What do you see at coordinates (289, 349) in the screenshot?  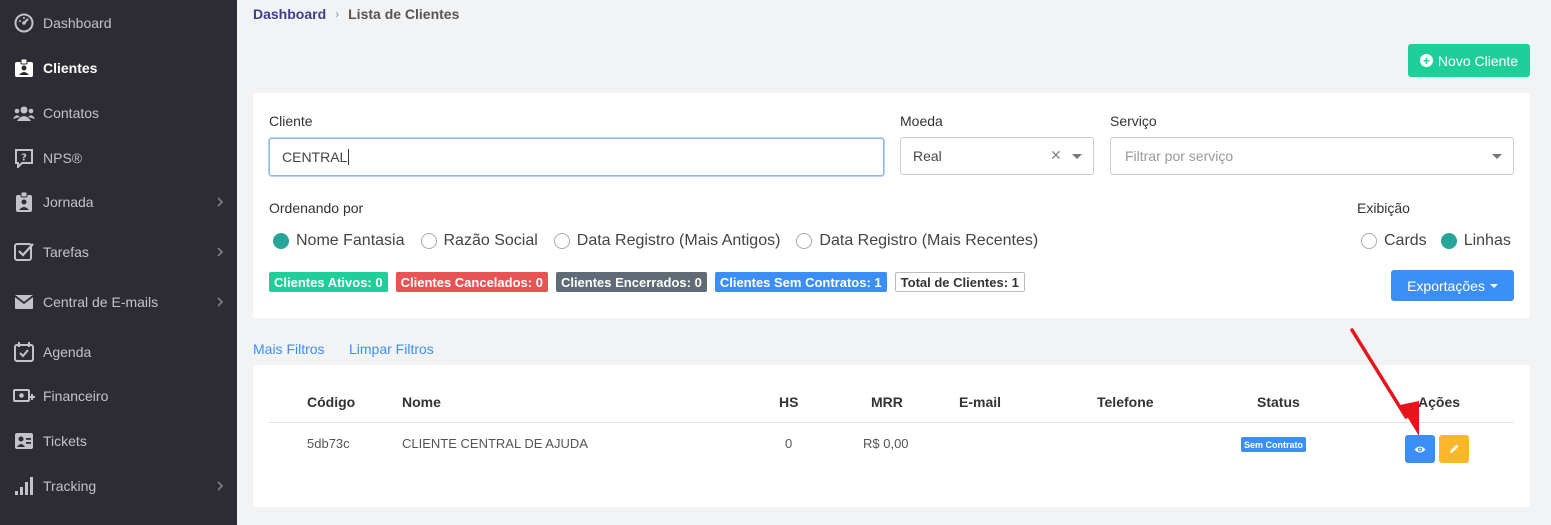 I see `more-filters-link: Mais Filtros` at bounding box center [289, 349].